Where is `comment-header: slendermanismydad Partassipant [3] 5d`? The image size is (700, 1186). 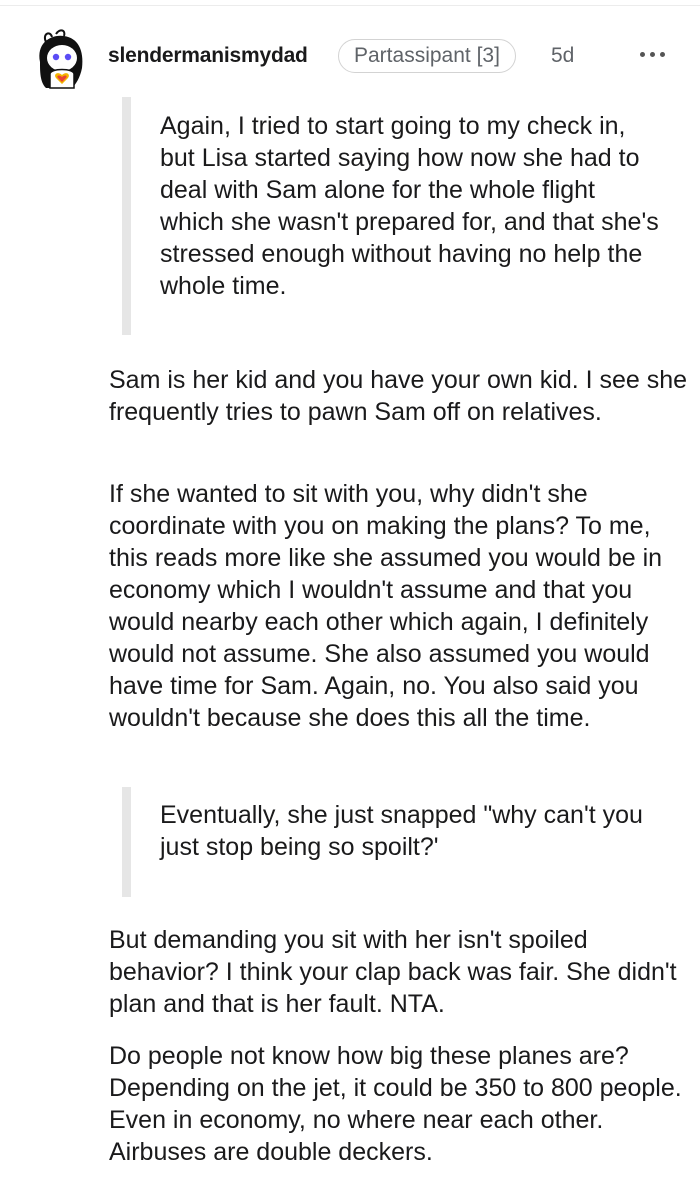 comment-header: slendermanismydad Partassipant [3] 5d is located at coordinates (350, 55).